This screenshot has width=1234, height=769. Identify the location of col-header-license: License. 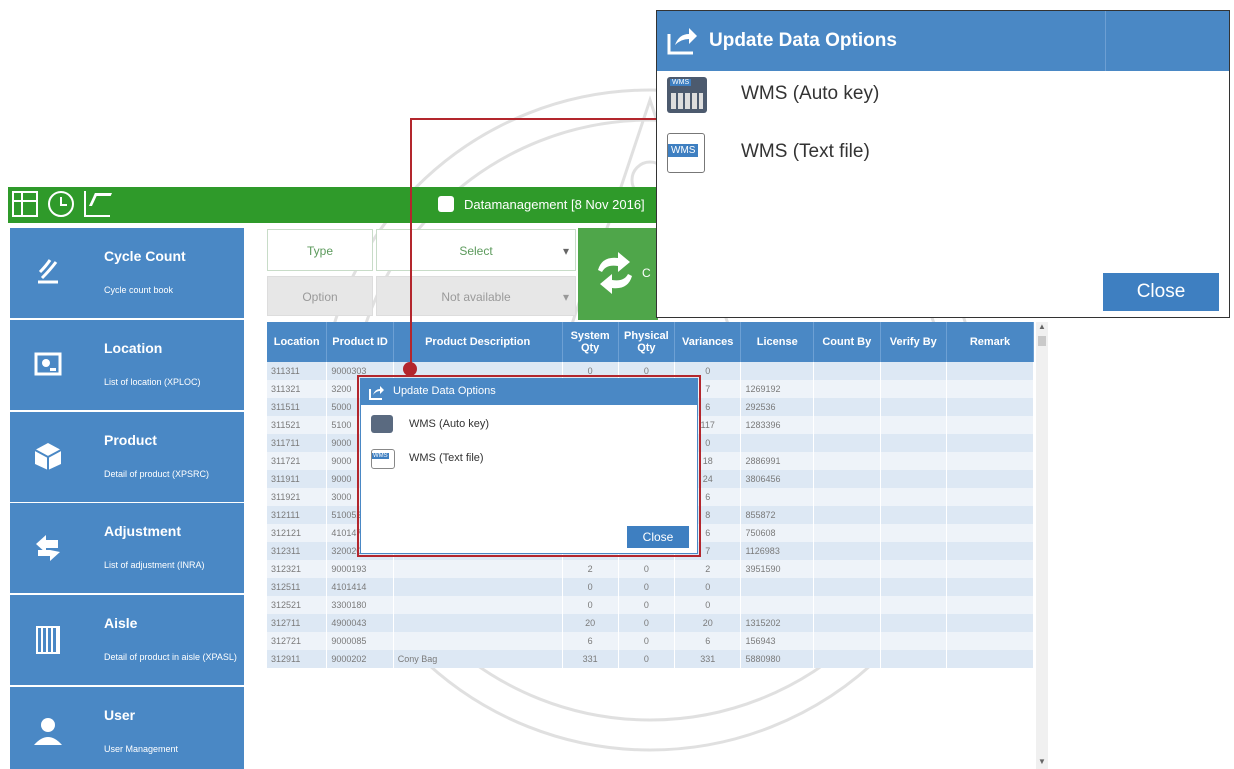
(777, 342).